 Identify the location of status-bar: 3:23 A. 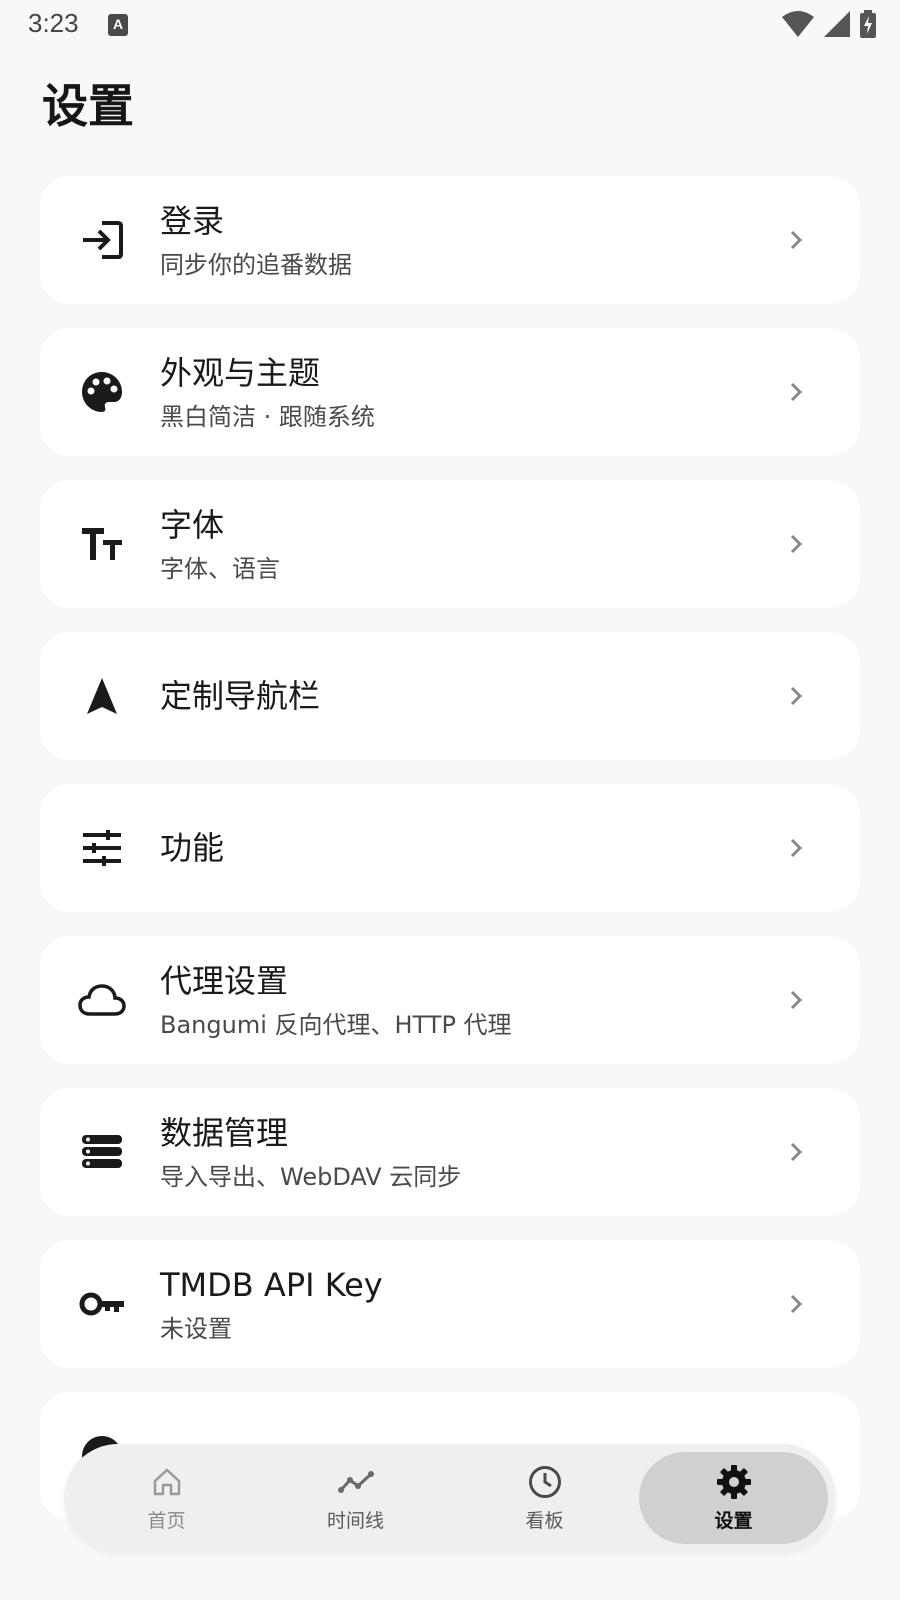
(450, 25).